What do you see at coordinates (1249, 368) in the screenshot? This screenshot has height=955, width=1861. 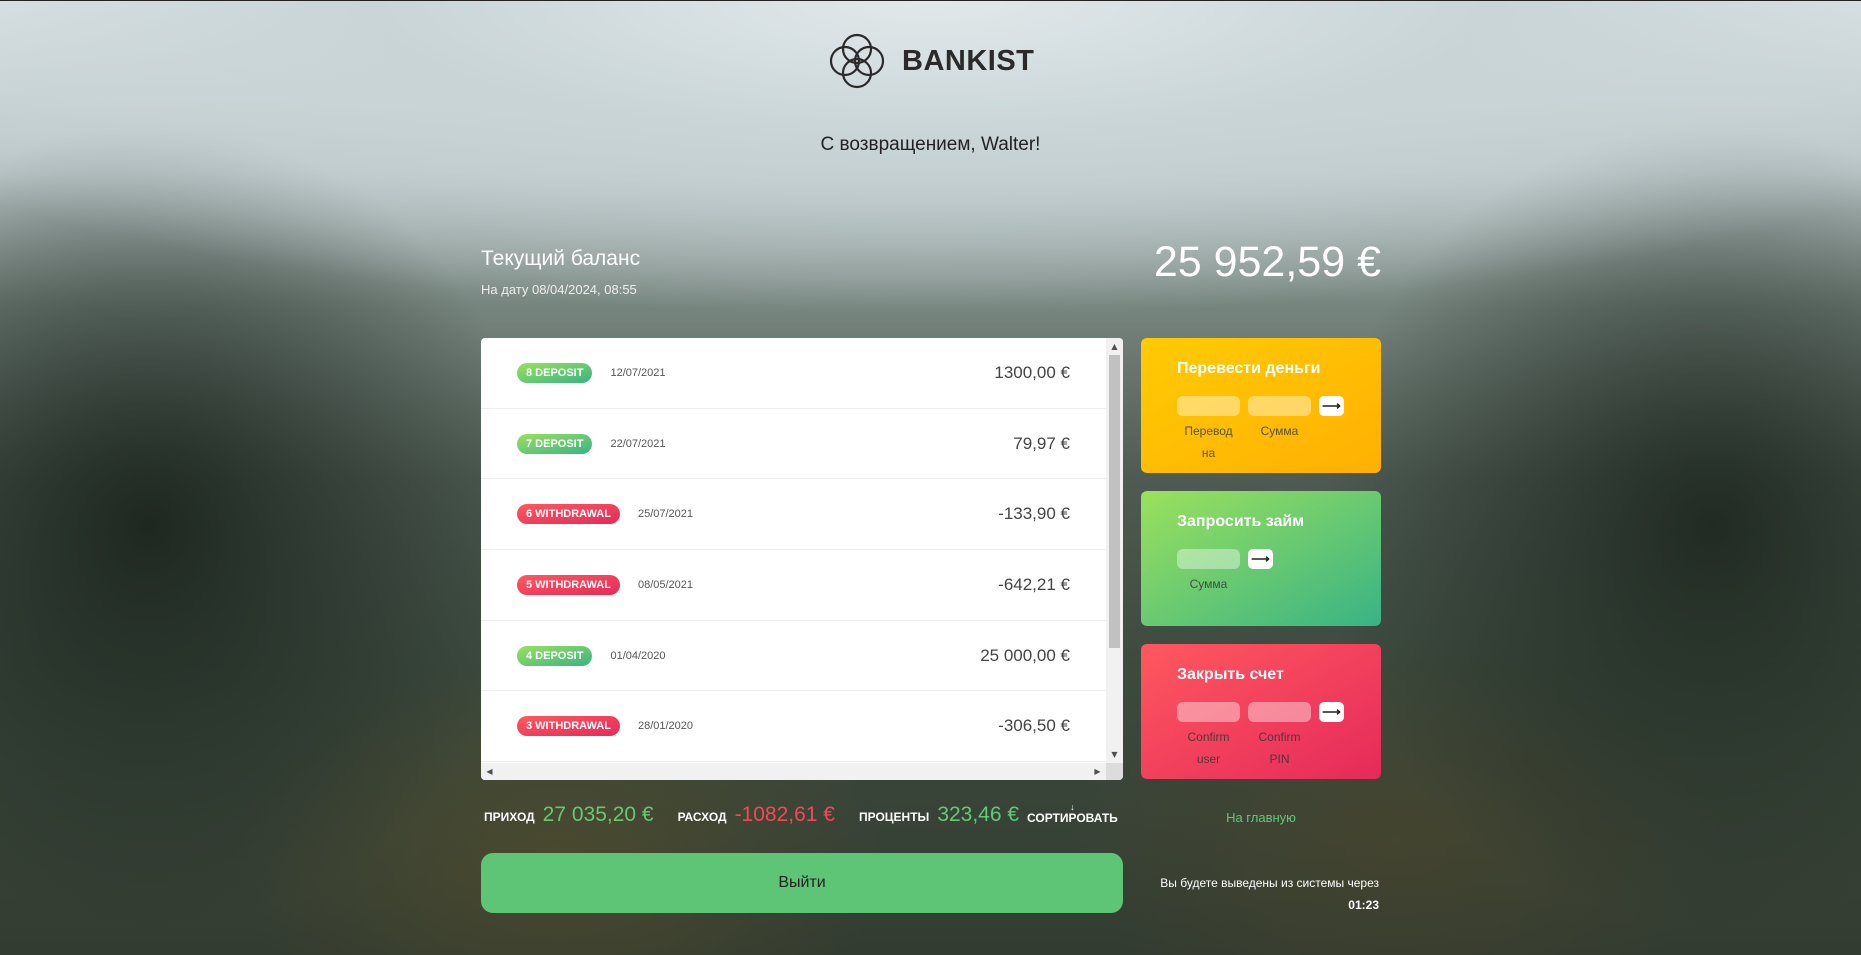 I see `transfer-title: Перевести деньги` at bounding box center [1249, 368].